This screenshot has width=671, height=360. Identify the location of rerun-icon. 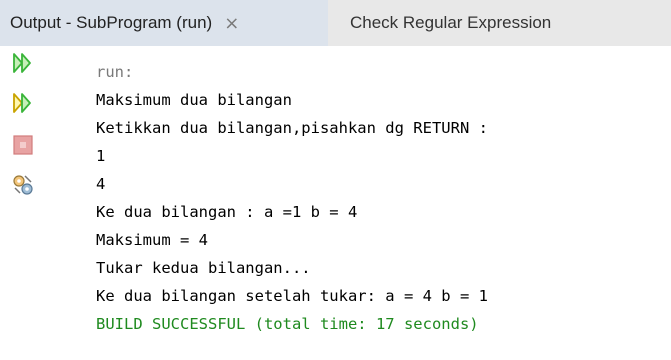
(22, 63).